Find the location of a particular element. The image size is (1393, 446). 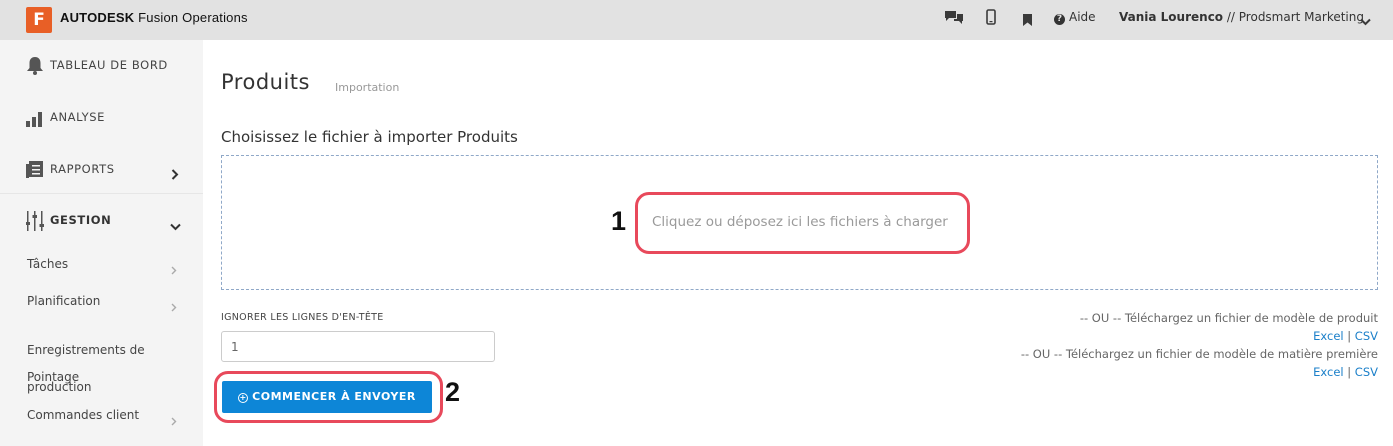

user-org: // Prodsmart Marketing is located at coordinates (1293, 17).